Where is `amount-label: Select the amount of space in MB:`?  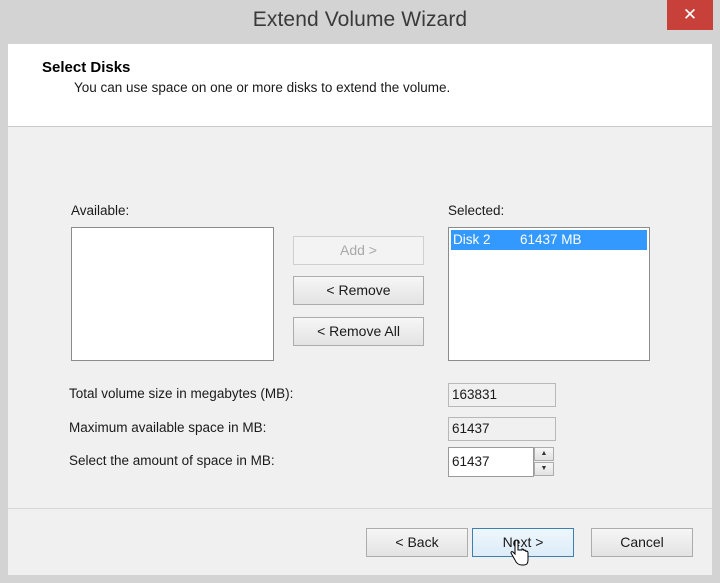
amount-label: Select the amount of space in MB: is located at coordinates (172, 460).